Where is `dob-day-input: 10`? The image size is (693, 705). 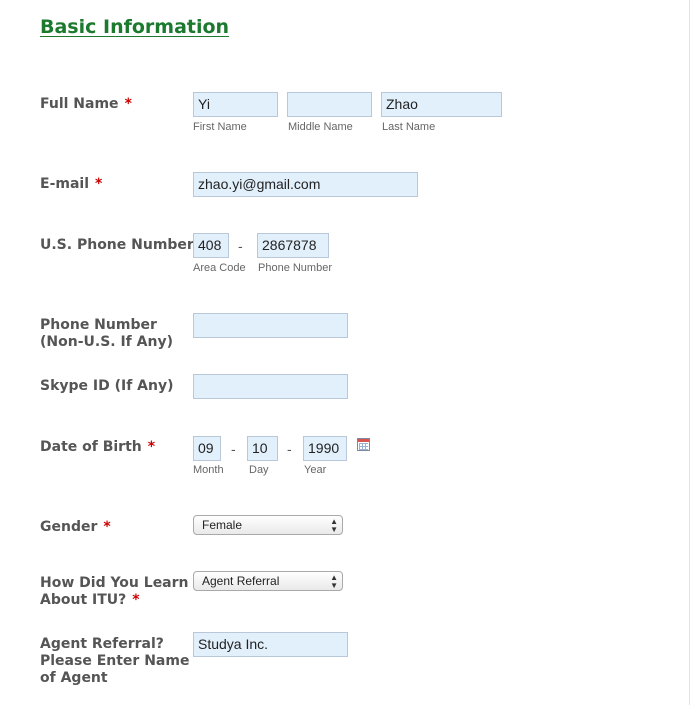
dob-day-input: 10 is located at coordinates (262, 448).